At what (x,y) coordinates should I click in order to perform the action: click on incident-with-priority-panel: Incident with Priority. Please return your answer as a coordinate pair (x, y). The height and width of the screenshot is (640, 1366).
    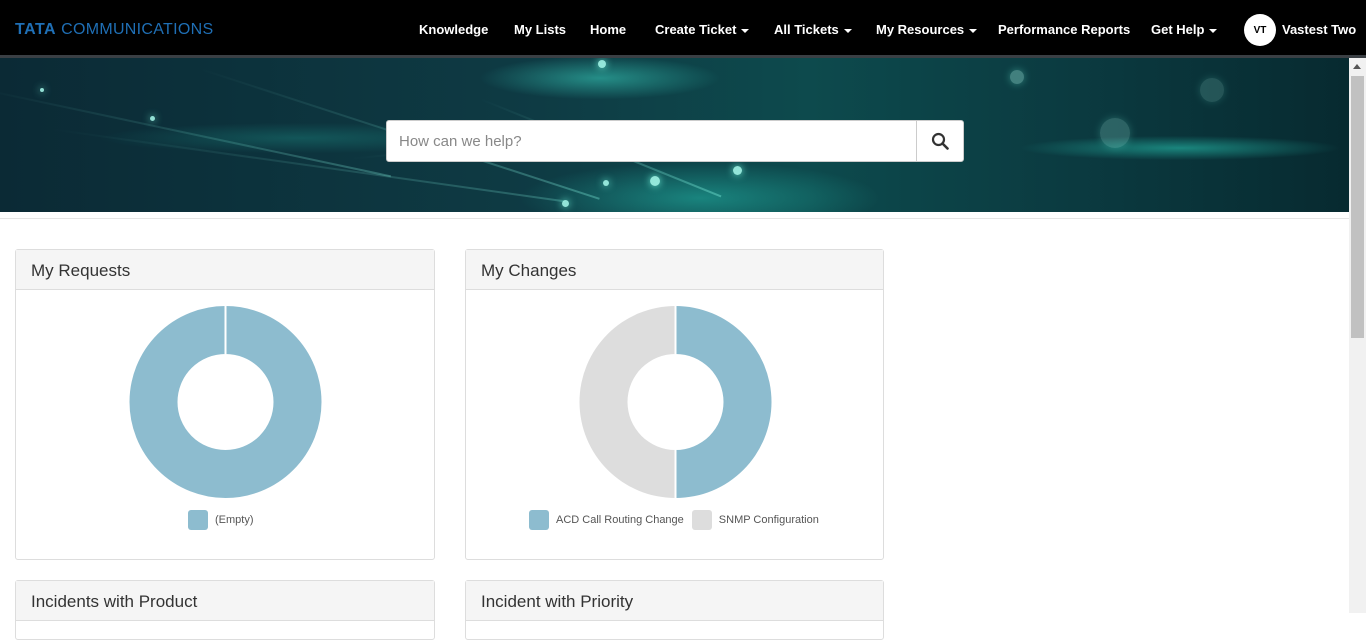
    Looking at the image, I should click on (674, 610).